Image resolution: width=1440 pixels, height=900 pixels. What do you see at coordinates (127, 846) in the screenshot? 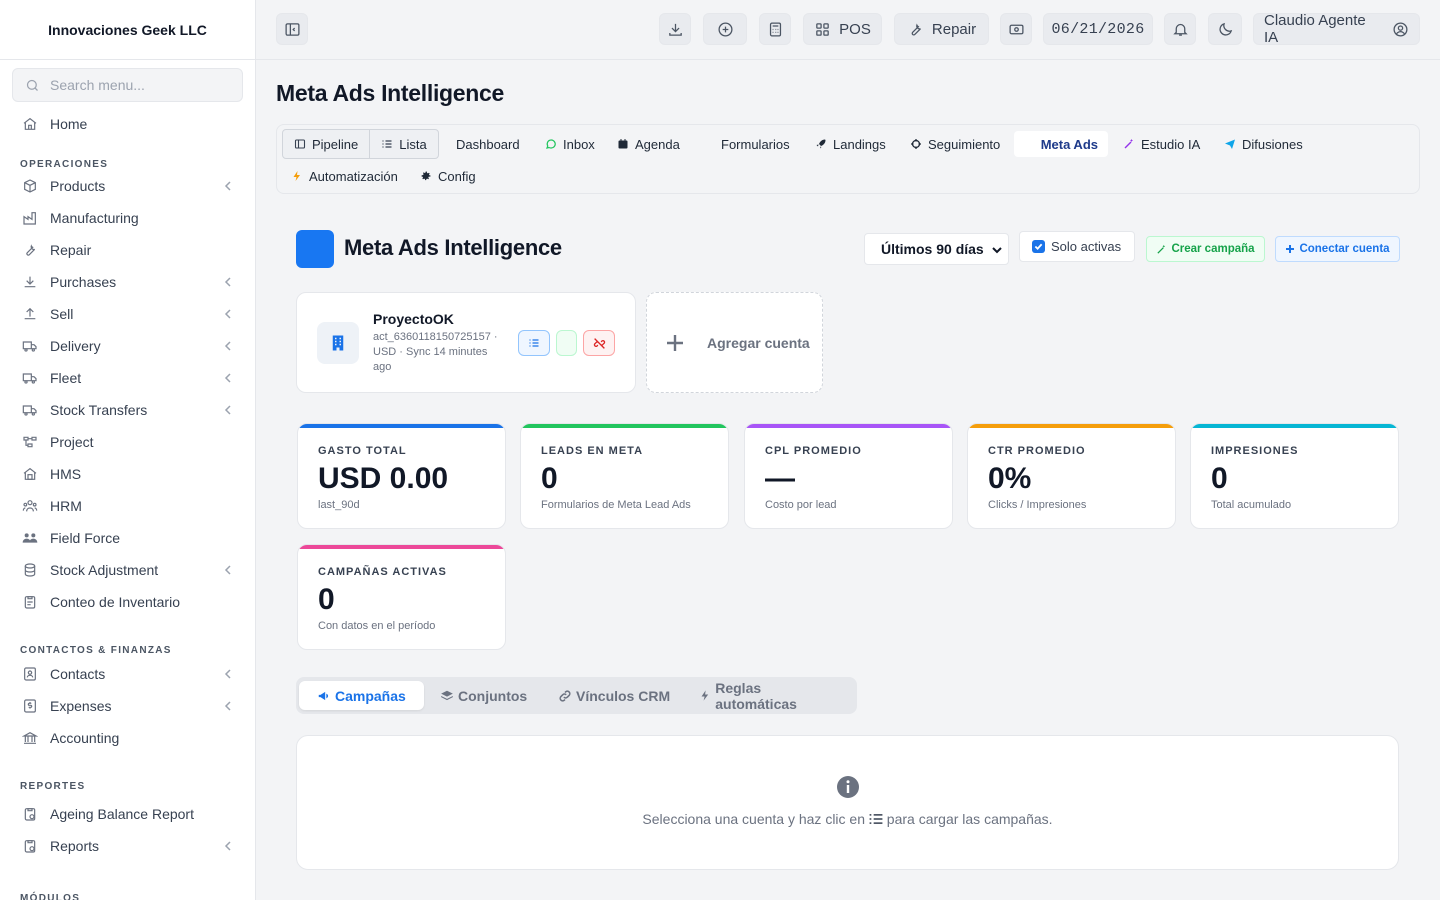
I see `sidebar-item-reports: Reports` at bounding box center [127, 846].